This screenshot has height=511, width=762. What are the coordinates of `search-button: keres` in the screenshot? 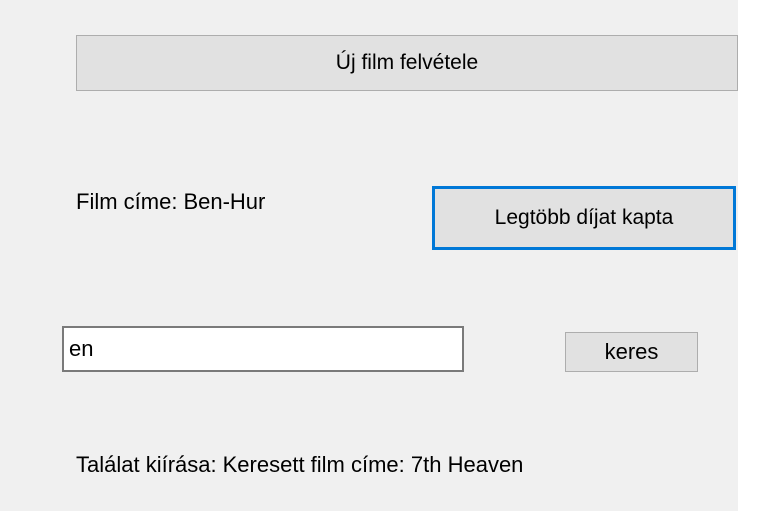 It's located at (631, 352).